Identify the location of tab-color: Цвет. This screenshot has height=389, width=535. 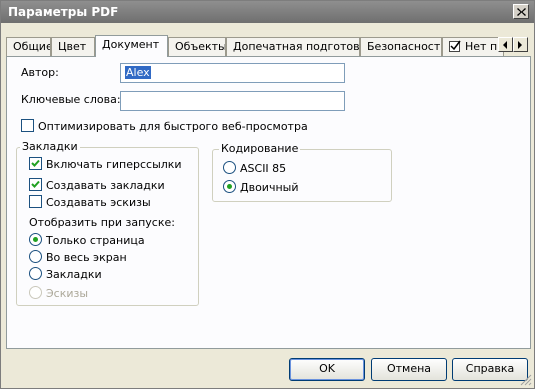
(73, 46).